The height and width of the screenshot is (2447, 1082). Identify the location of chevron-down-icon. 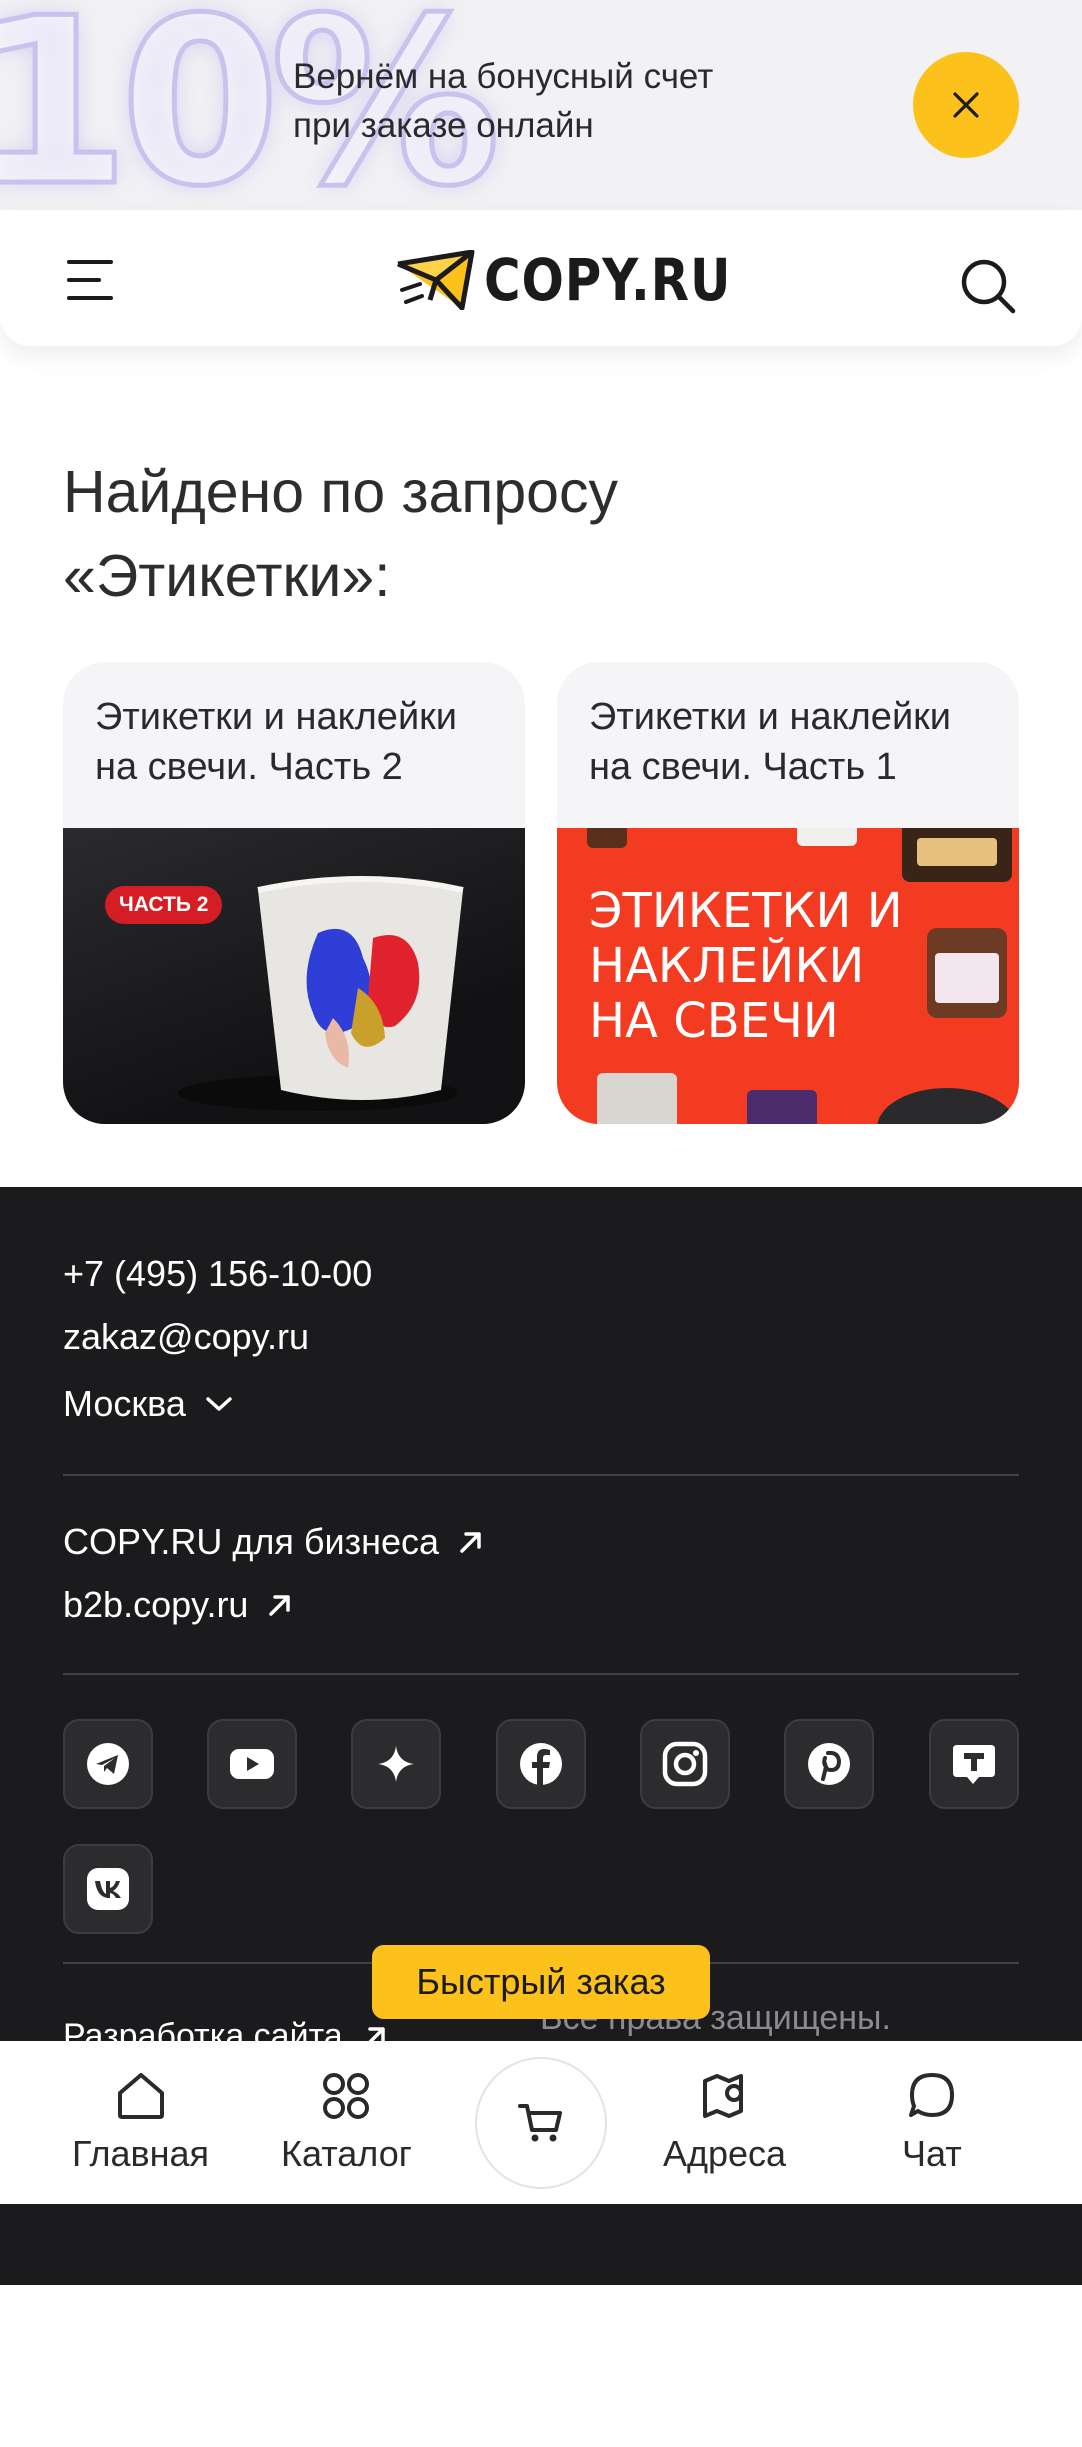
(219, 1404).